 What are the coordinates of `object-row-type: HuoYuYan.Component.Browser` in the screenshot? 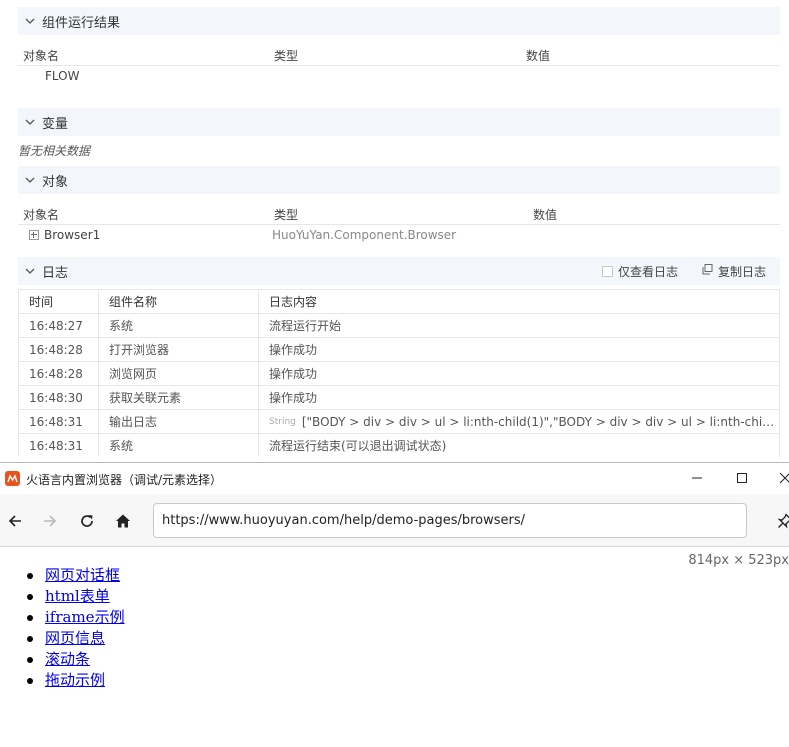 It's located at (364, 235).